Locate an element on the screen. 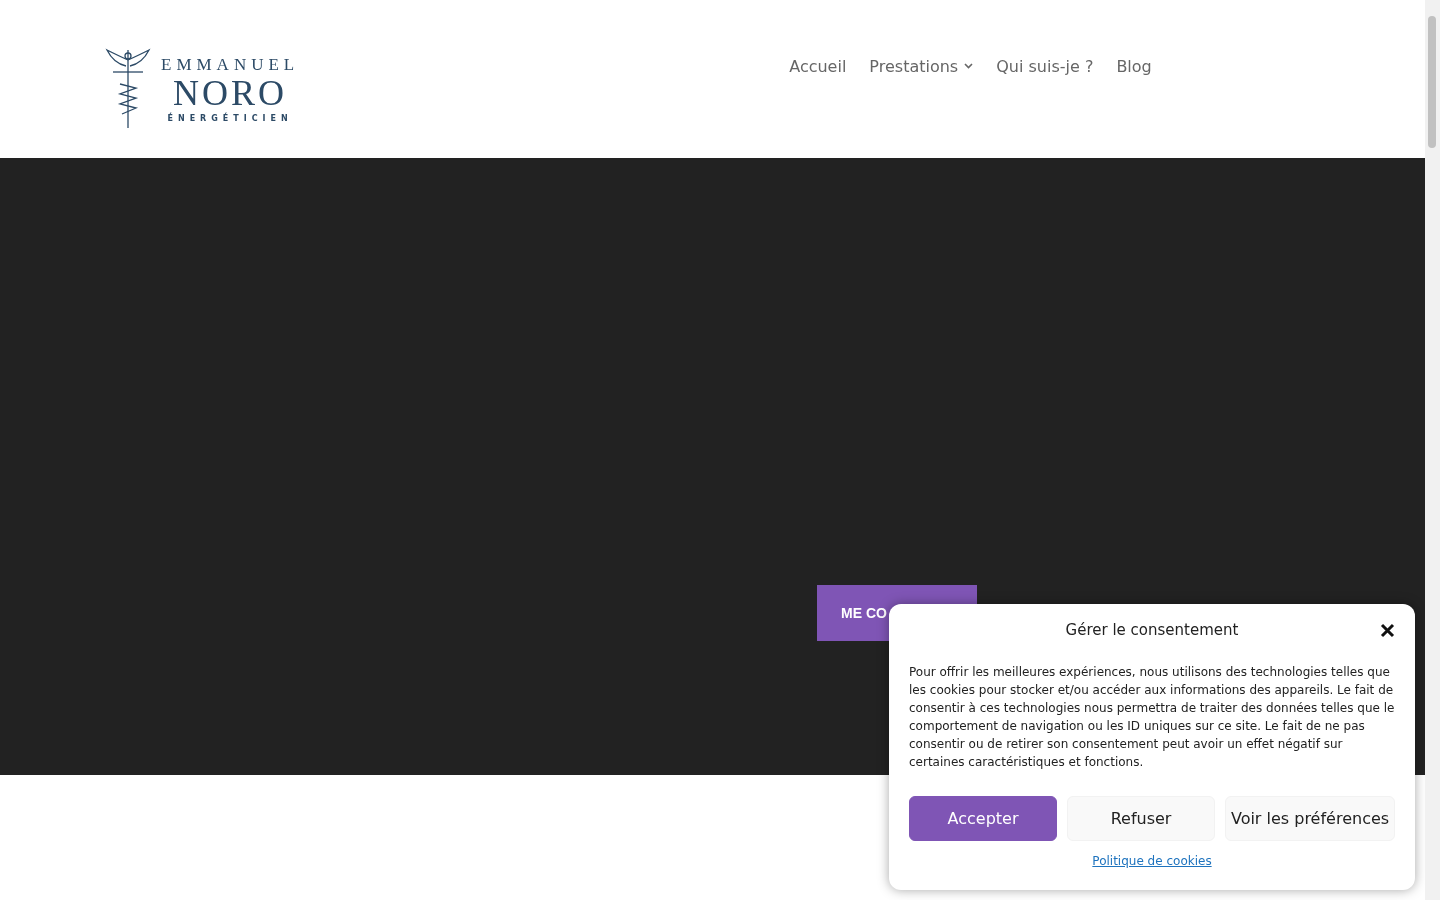 The width and height of the screenshot is (1440, 900). preferences-button: Voir les préférences is located at coordinates (1310, 818).